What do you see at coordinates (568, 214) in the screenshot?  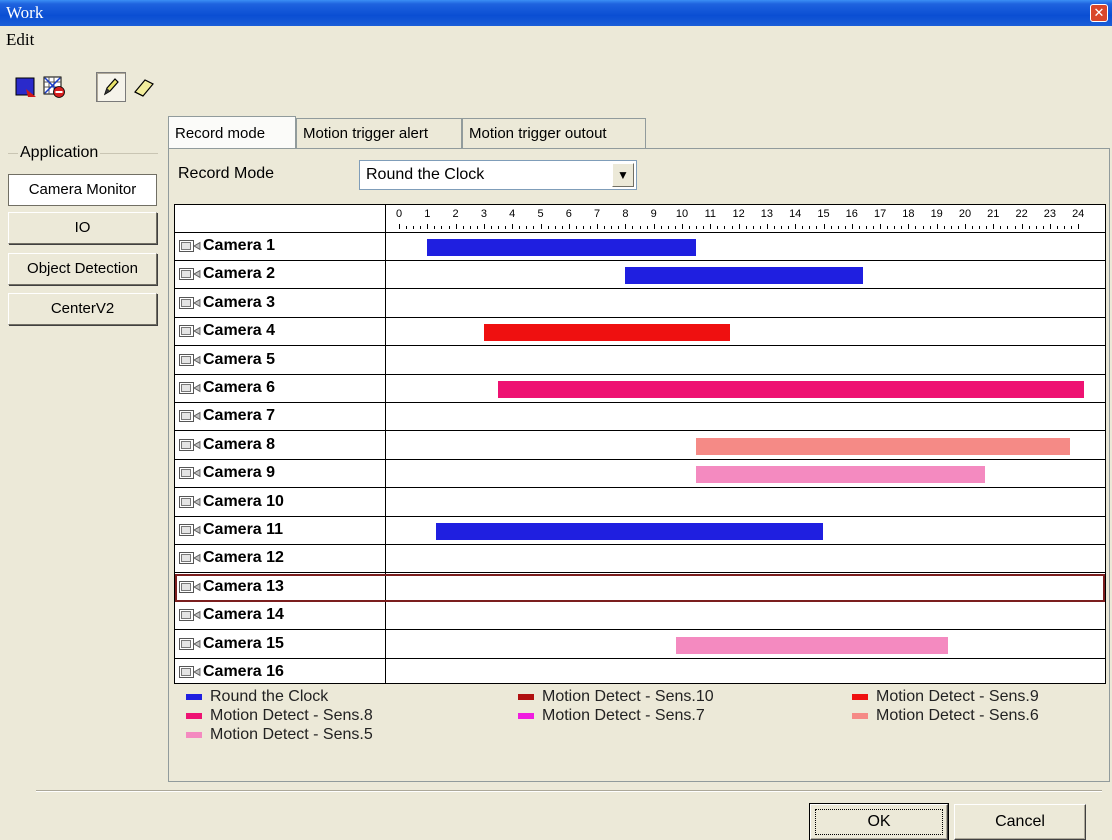 I see `hour-label: 6` at bounding box center [568, 214].